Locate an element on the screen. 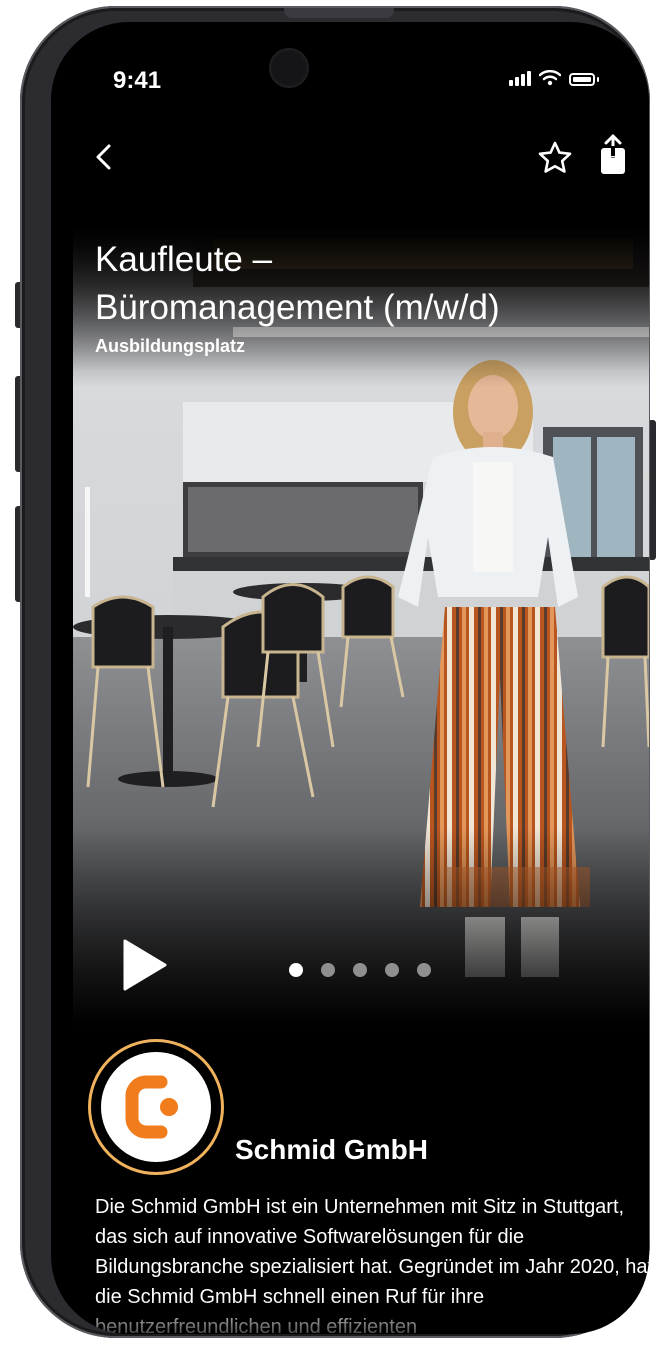 The height and width of the screenshot is (1345, 661). description-fade is located at coordinates (365, 1316).